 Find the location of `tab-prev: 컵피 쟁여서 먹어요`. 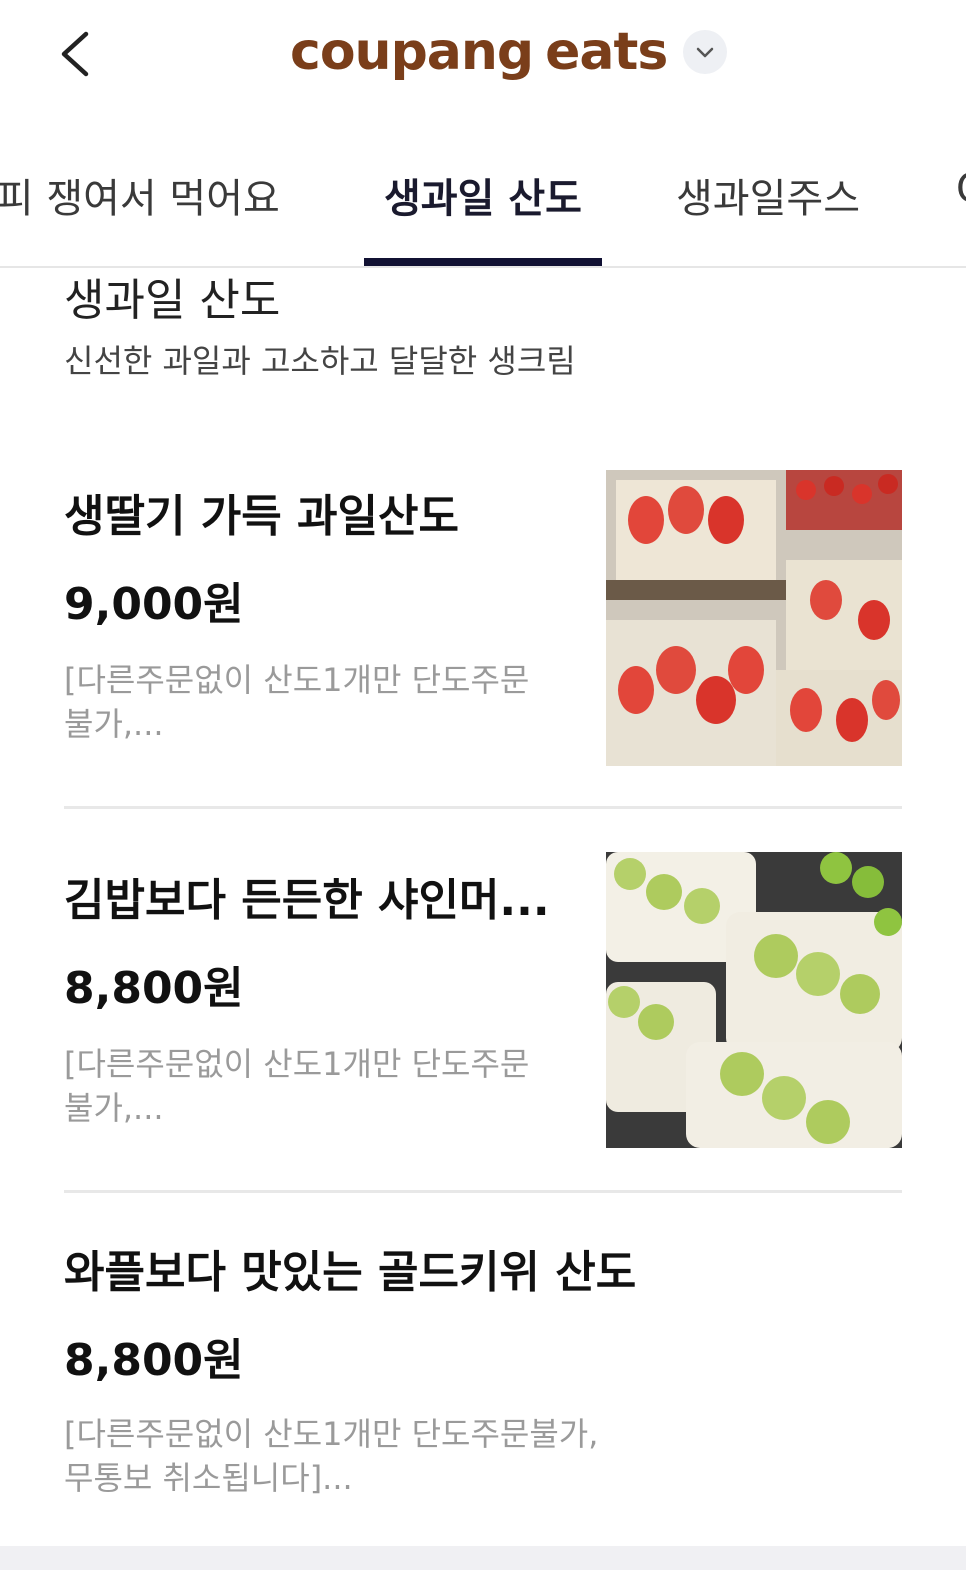

tab-prev: 컵피 쟁여서 먹어요 is located at coordinates (140, 195).